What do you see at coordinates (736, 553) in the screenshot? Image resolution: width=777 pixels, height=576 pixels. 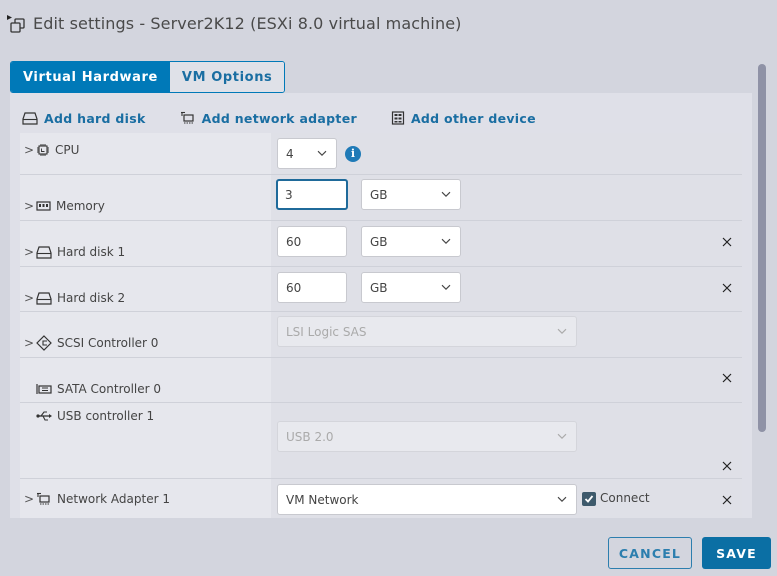 I see `save-button: SAVE` at bounding box center [736, 553].